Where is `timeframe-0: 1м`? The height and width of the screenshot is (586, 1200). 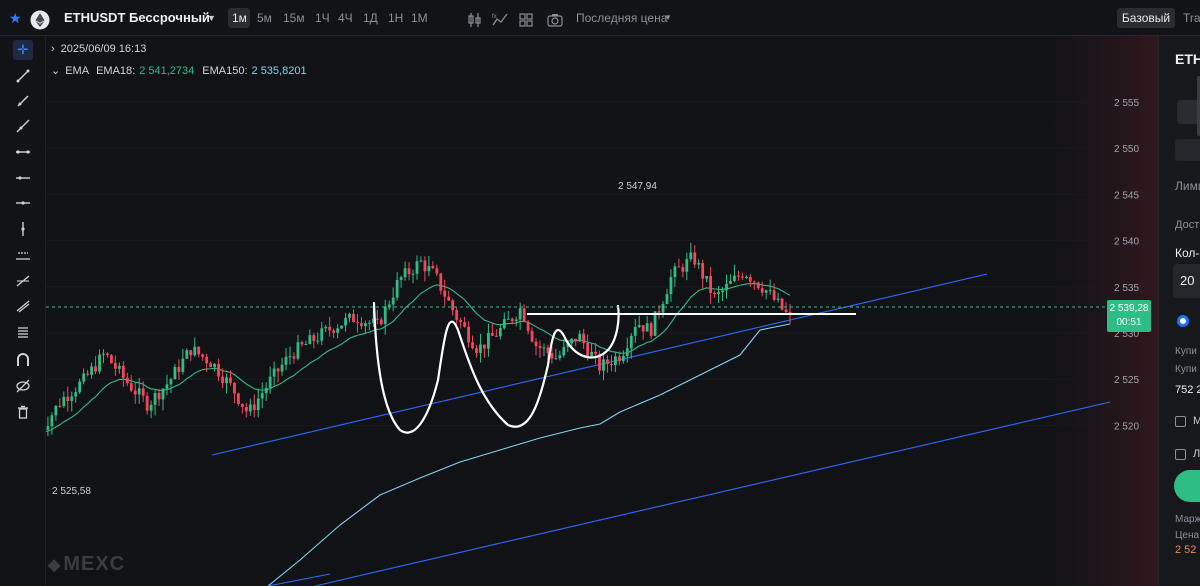 timeframe-0: 1м is located at coordinates (239, 18).